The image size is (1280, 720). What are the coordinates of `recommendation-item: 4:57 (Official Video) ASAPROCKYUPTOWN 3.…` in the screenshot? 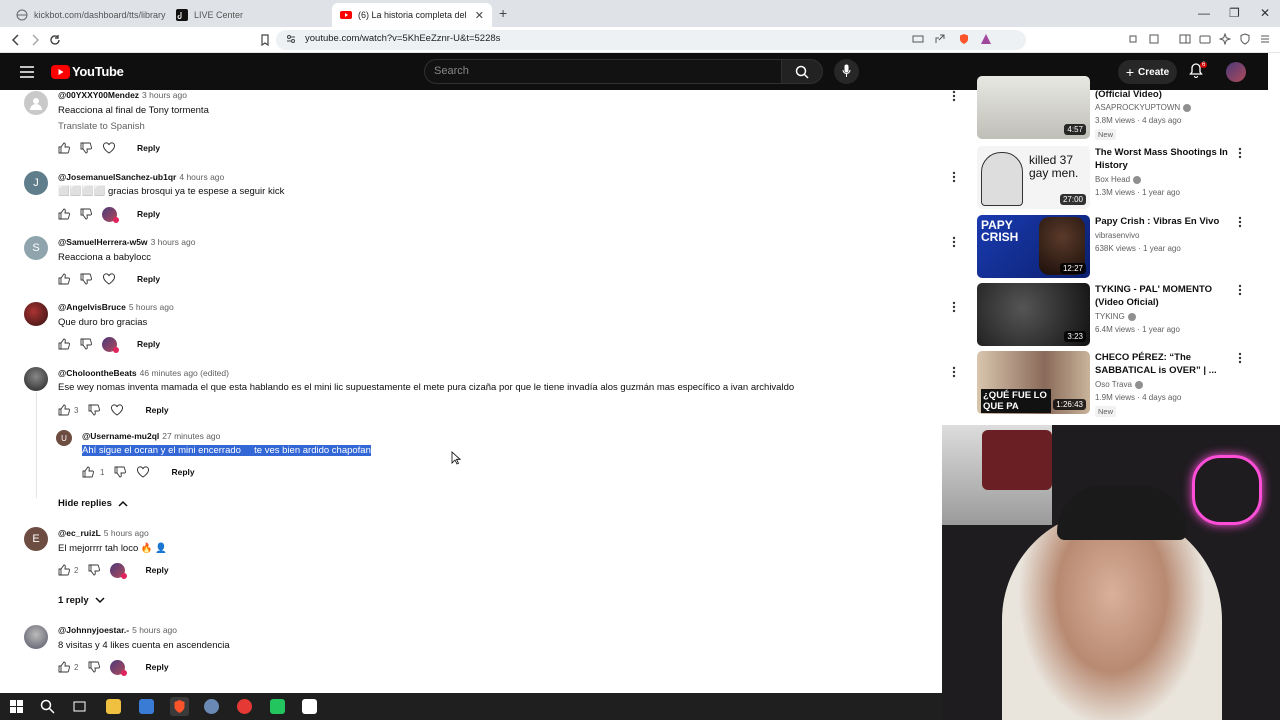 It's located at (1122, 108).